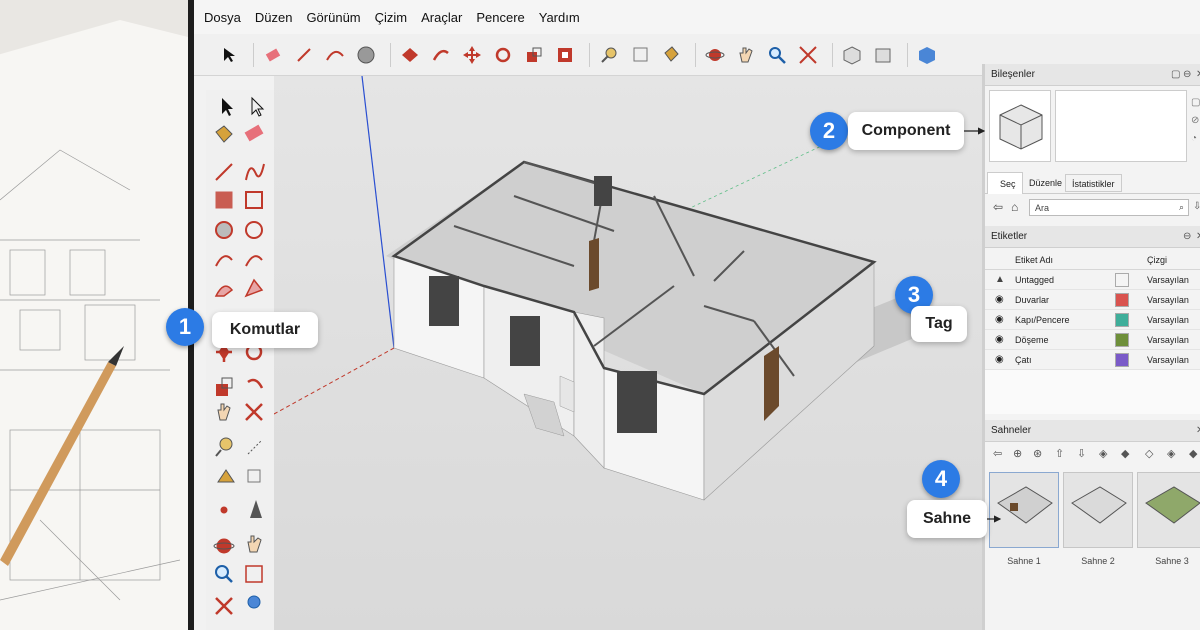 The width and height of the screenshot is (1200, 630). What do you see at coordinates (1092, 260) in the screenshot?
I see `tags-header: Etiket Adı Çizgi` at bounding box center [1092, 260].